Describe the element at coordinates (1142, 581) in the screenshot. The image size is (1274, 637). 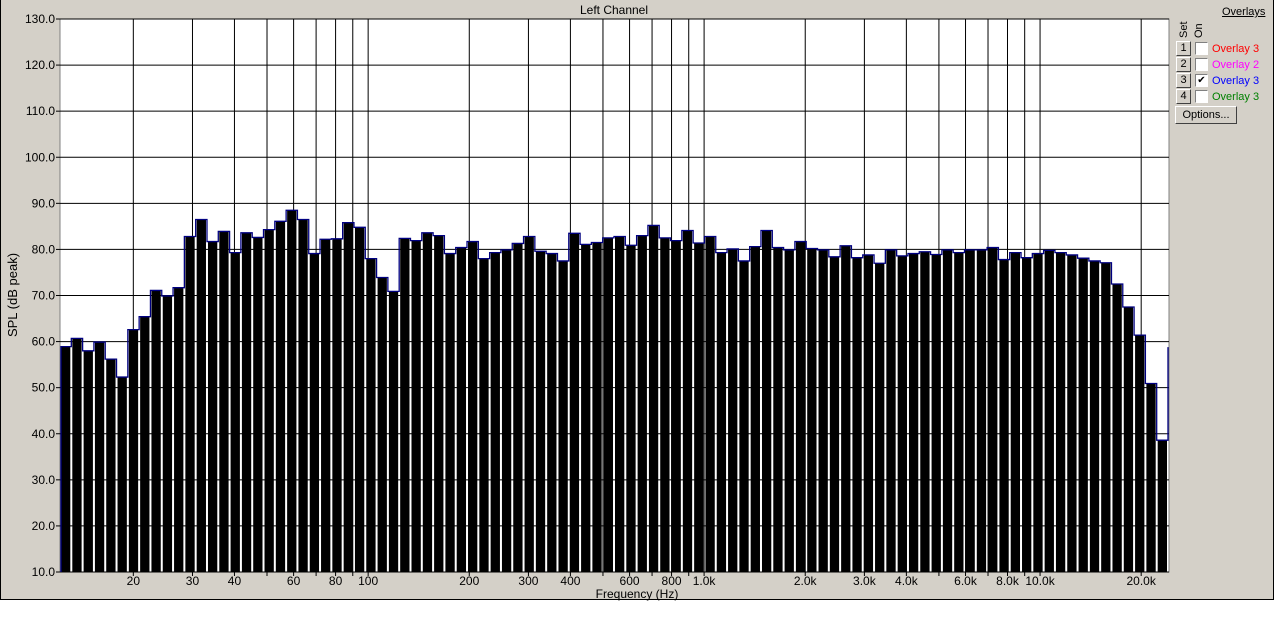
I see `x-tick-label: 20.0k` at that location.